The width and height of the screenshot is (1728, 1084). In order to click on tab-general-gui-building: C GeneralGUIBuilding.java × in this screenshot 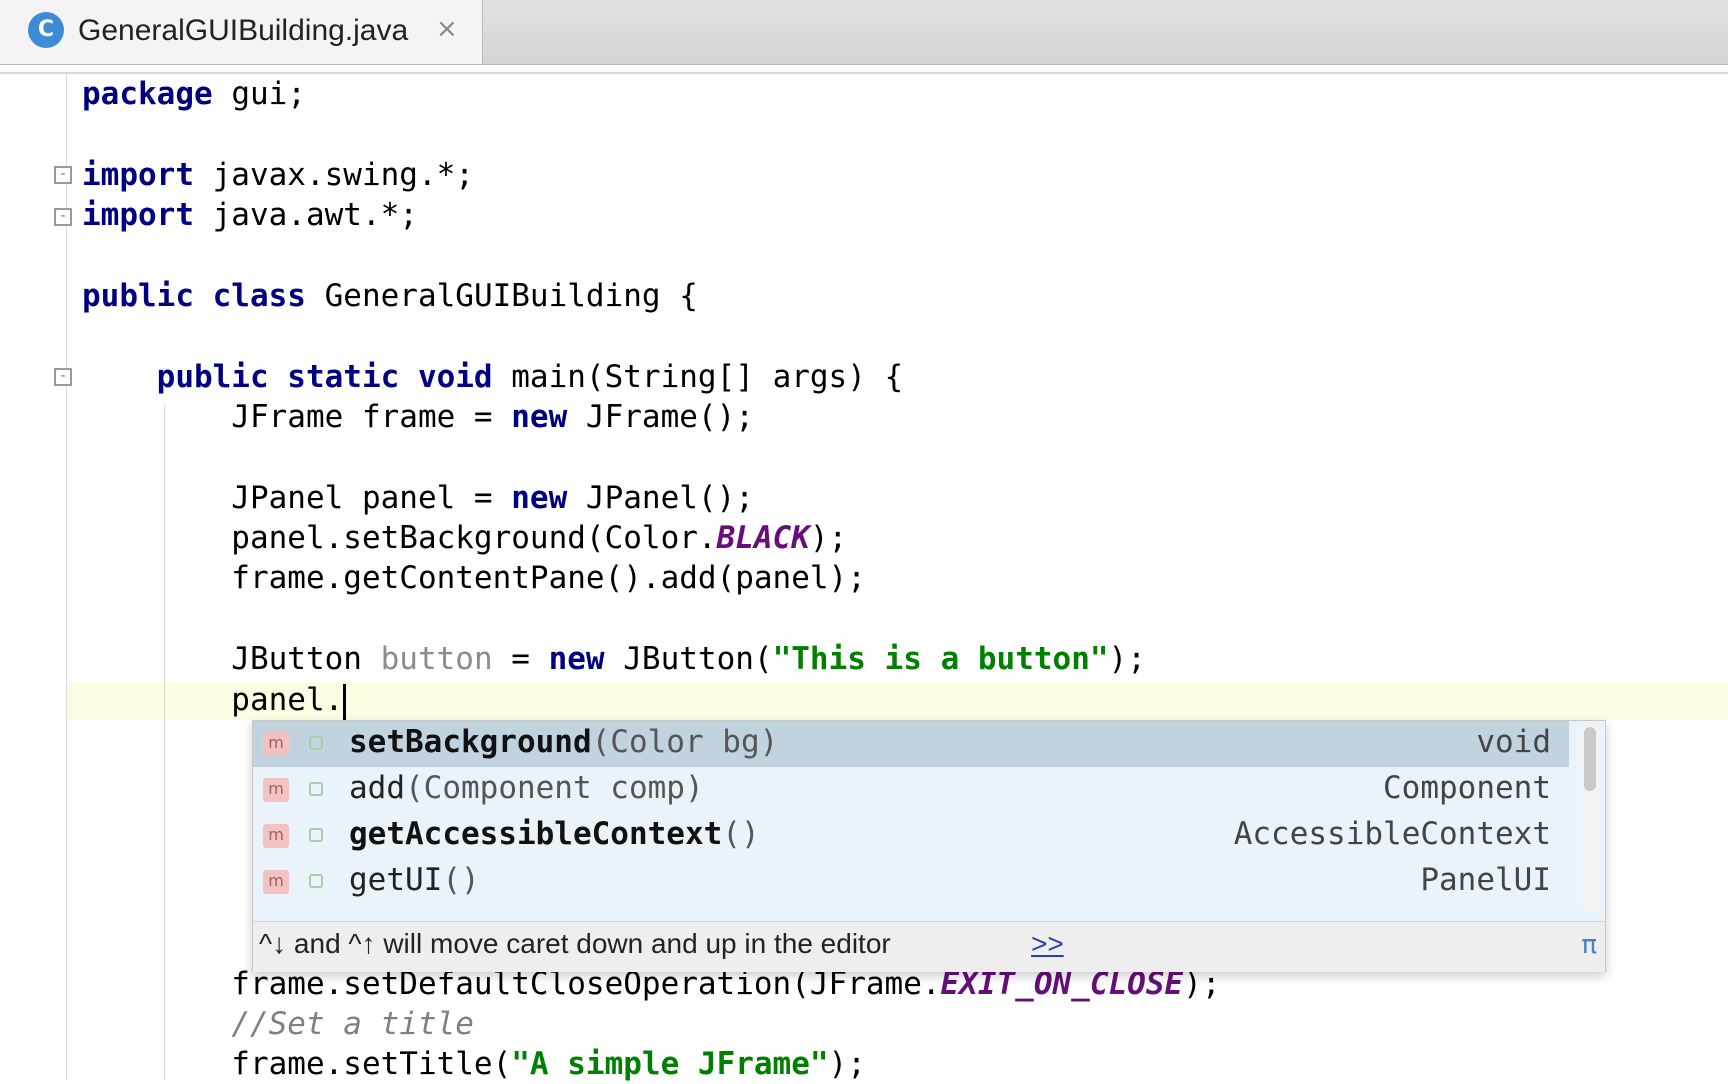, I will do `click(241, 32)`.